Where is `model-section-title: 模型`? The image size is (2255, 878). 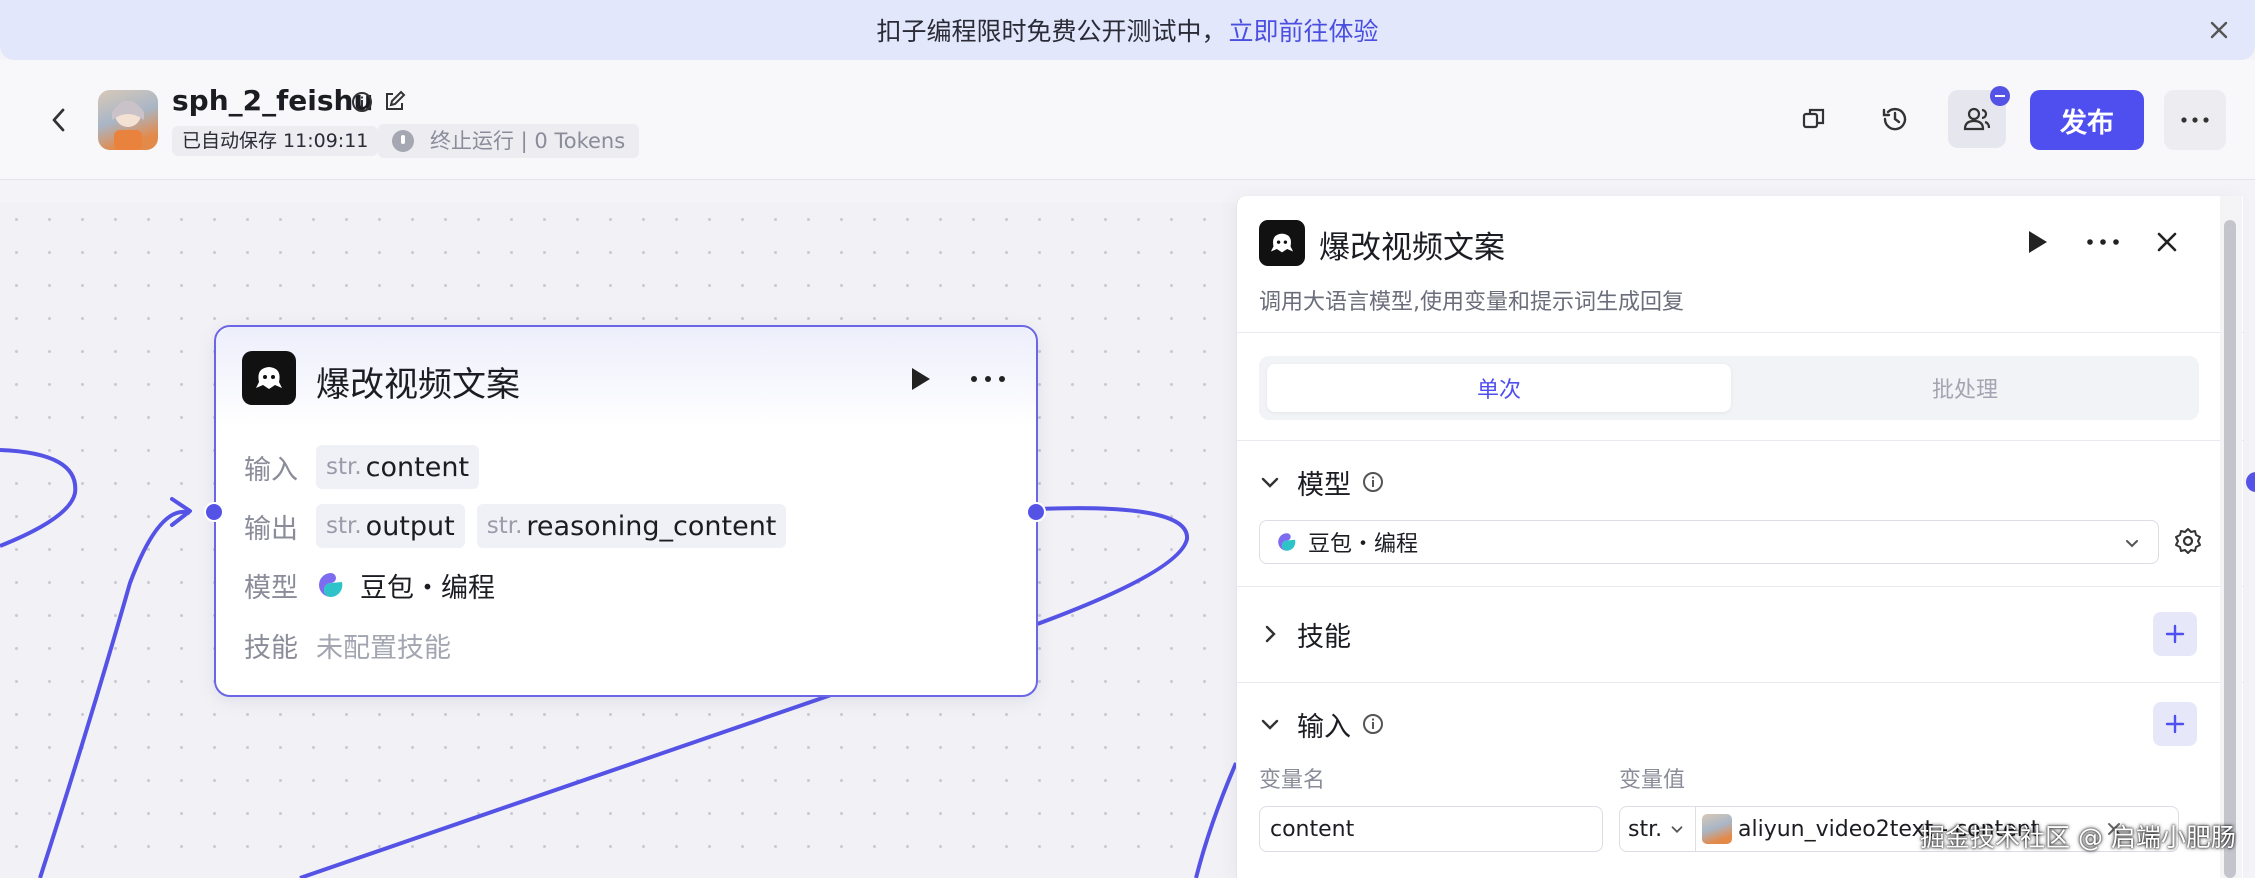
model-section-title: 模型 is located at coordinates (1324, 485).